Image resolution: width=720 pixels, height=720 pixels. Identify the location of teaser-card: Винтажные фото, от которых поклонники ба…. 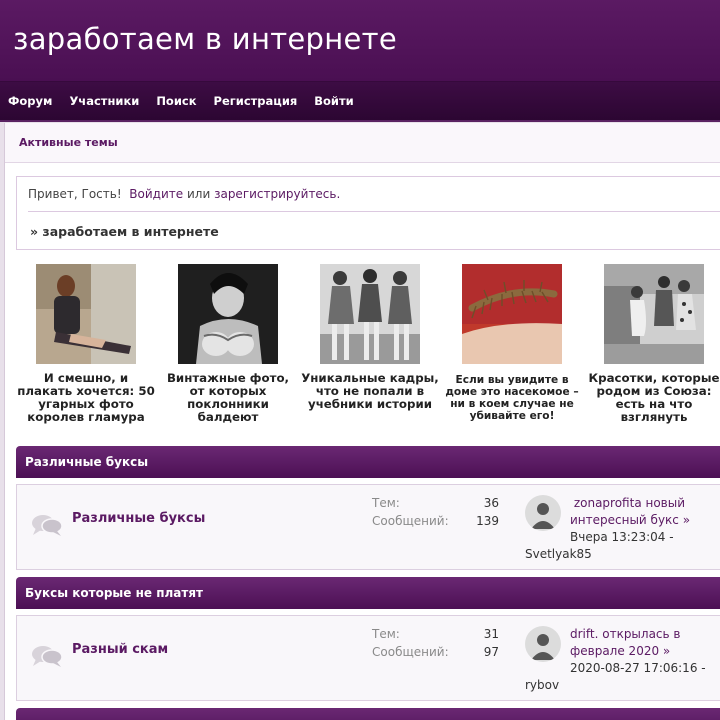
(228, 344).